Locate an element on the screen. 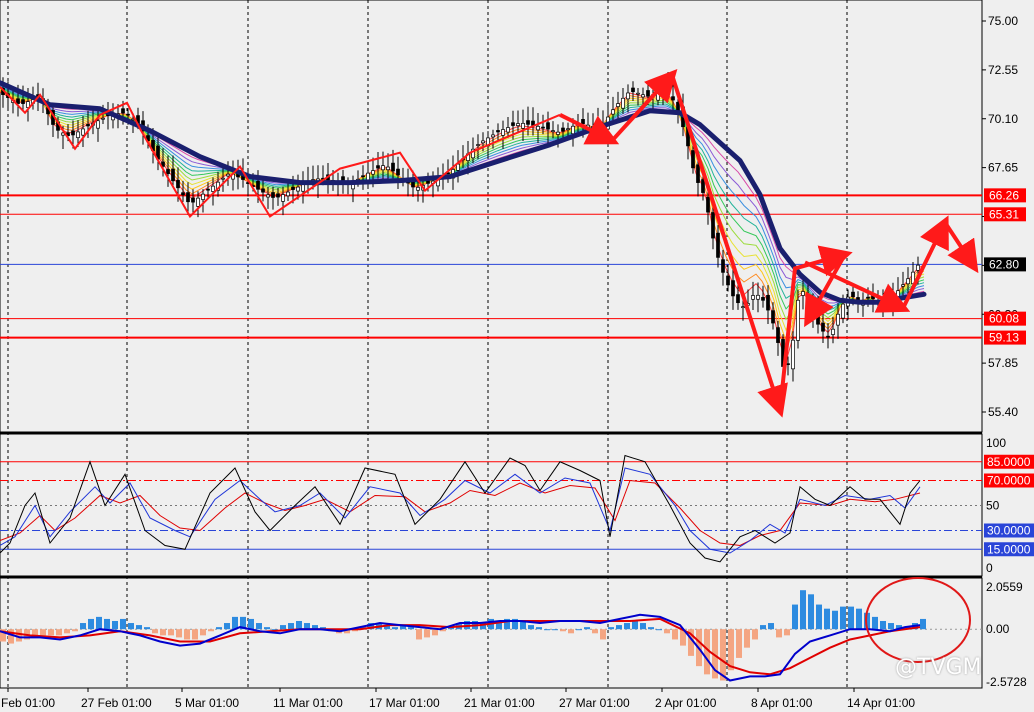  price-tick-label: 72.55 is located at coordinates (1003, 70).